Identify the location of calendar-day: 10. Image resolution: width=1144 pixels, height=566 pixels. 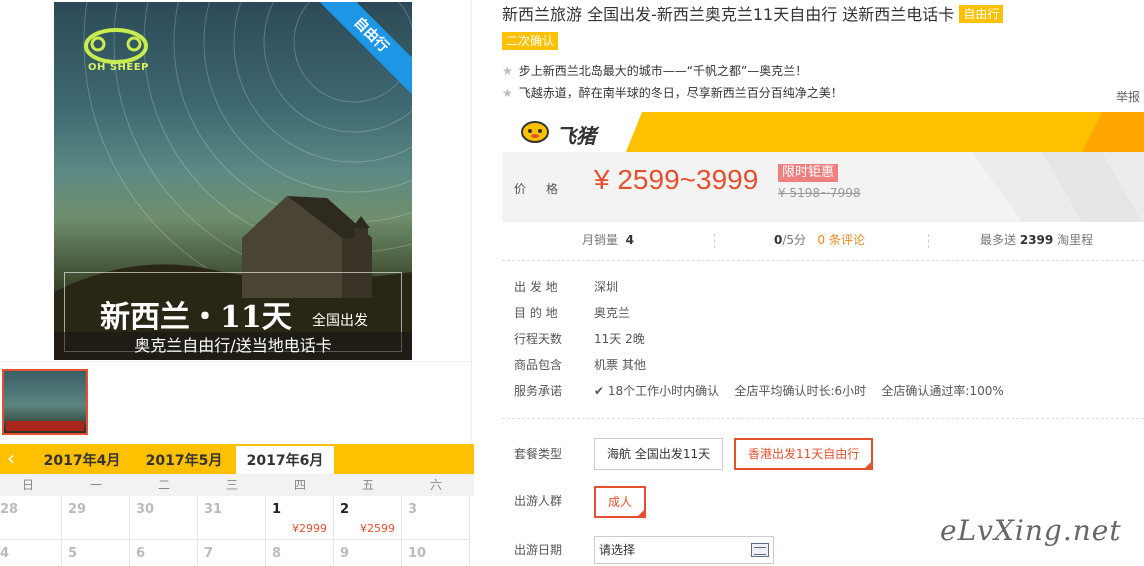
(436, 553).